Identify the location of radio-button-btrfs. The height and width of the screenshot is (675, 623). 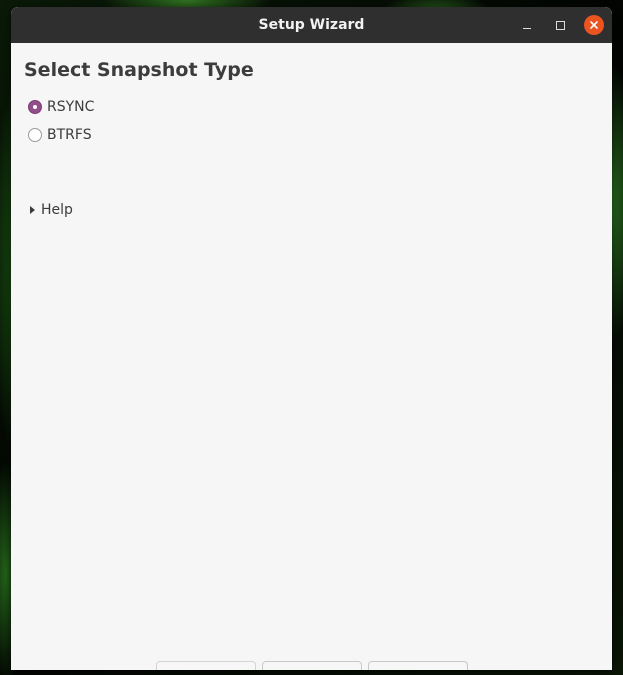
(35, 135).